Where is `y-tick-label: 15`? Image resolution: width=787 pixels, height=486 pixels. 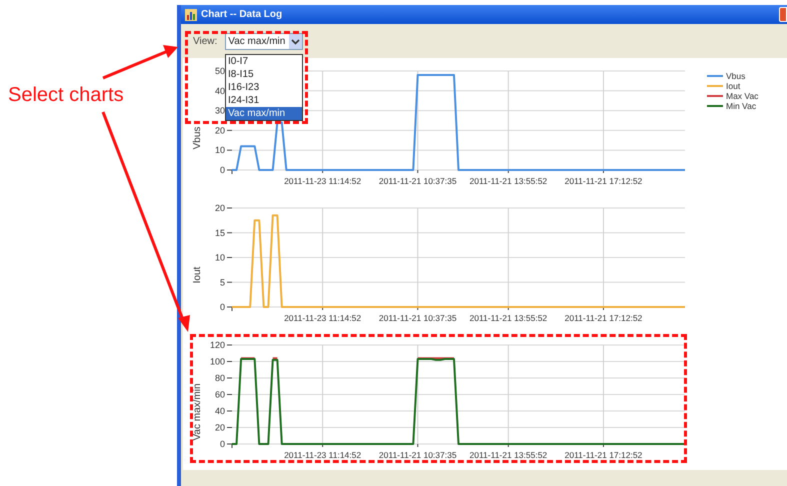
y-tick-label: 15 is located at coordinates (219, 233).